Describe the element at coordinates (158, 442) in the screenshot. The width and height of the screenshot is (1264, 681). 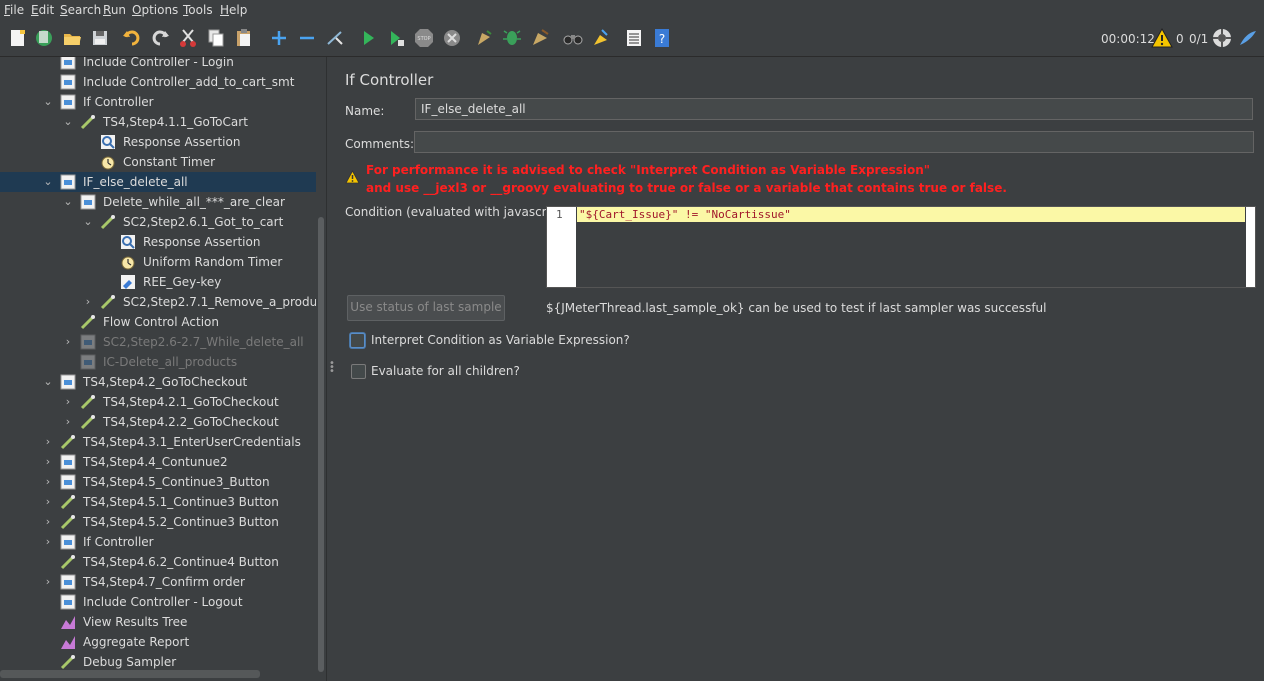
I see `tree-item: › TS4,Step4.3.1_EnterUserCredentials` at that location.